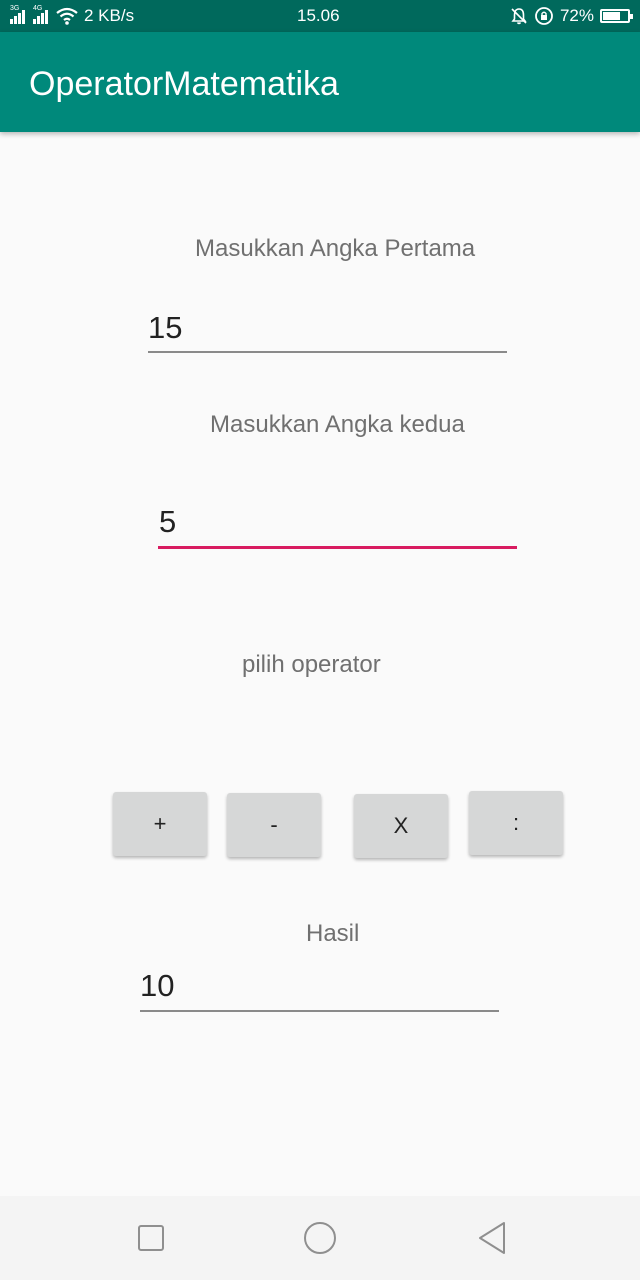 The width and height of the screenshot is (640, 1280). What do you see at coordinates (516, 823) in the screenshot?
I see `divide-button: :` at bounding box center [516, 823].